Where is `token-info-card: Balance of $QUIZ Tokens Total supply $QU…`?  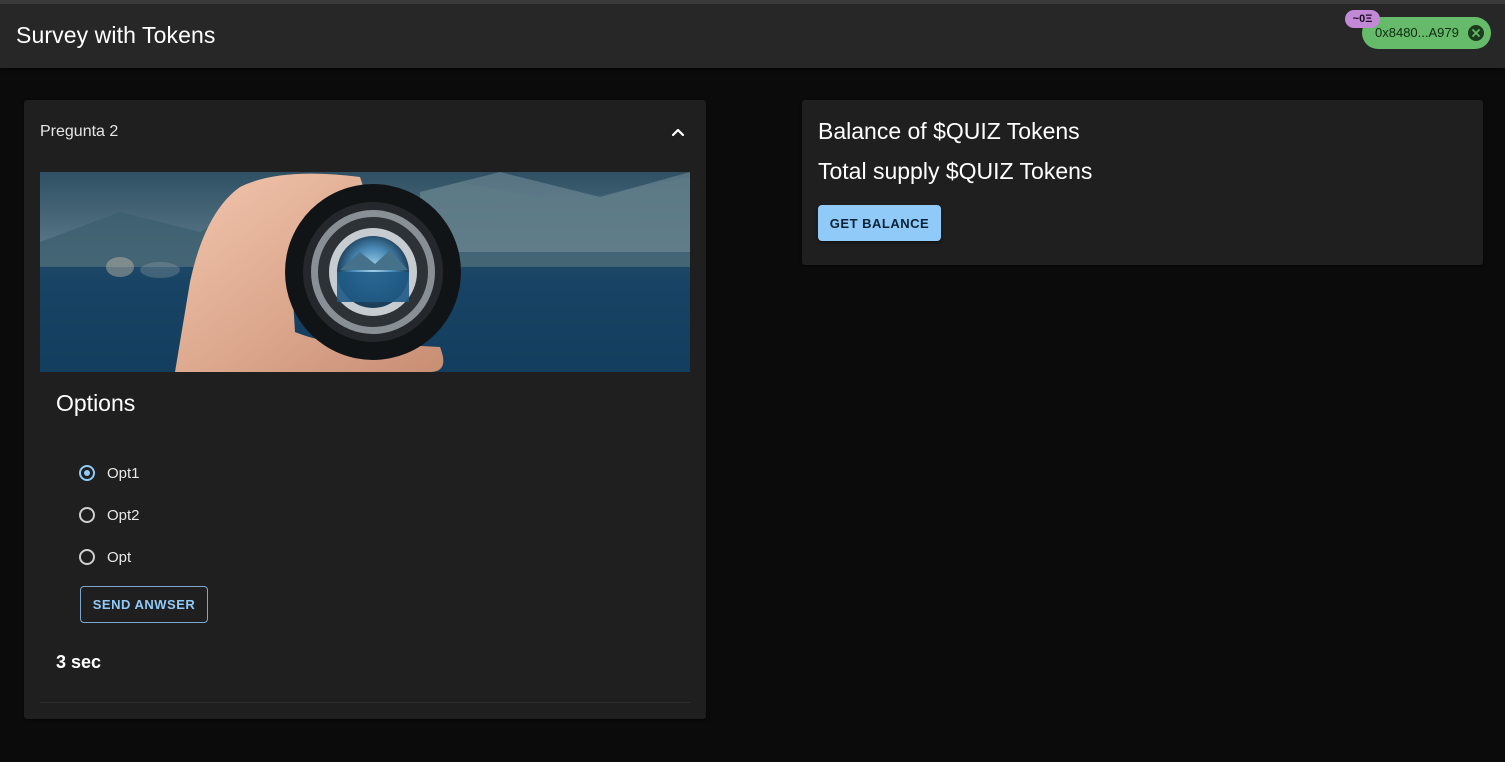 token-info-card: Balance of $QUIZ Tokens Total supply $QU… is located at coordinates (1142, 182).